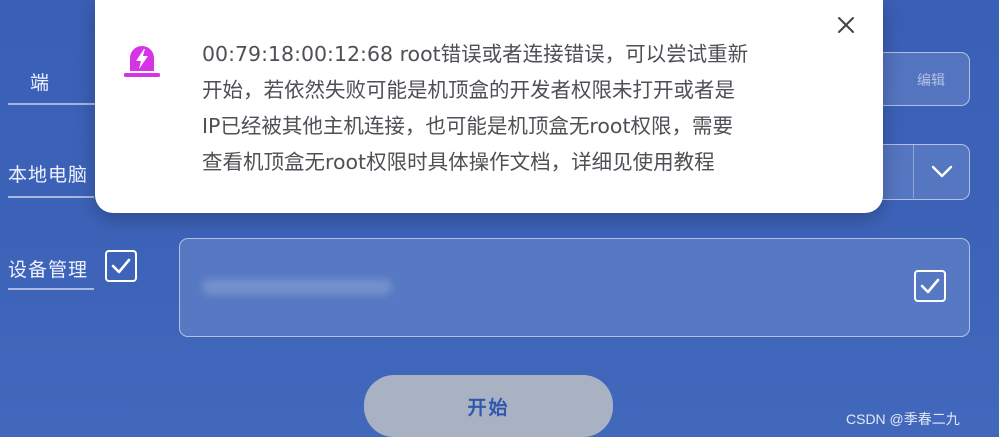 The width and height of the screenshot is (999, 437). What do you see at coordinates (51, 197) in the screenshot?
I see `local-pc-underline` at bounding box center [51, 197].